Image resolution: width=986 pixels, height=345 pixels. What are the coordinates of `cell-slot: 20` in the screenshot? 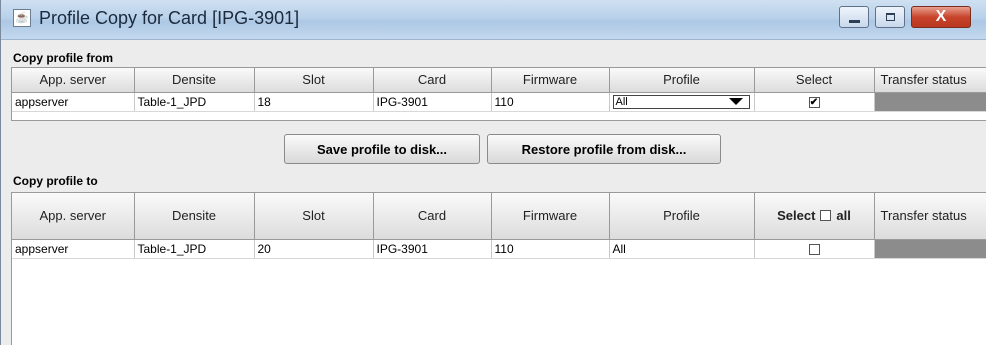 It's located at (314, 249).